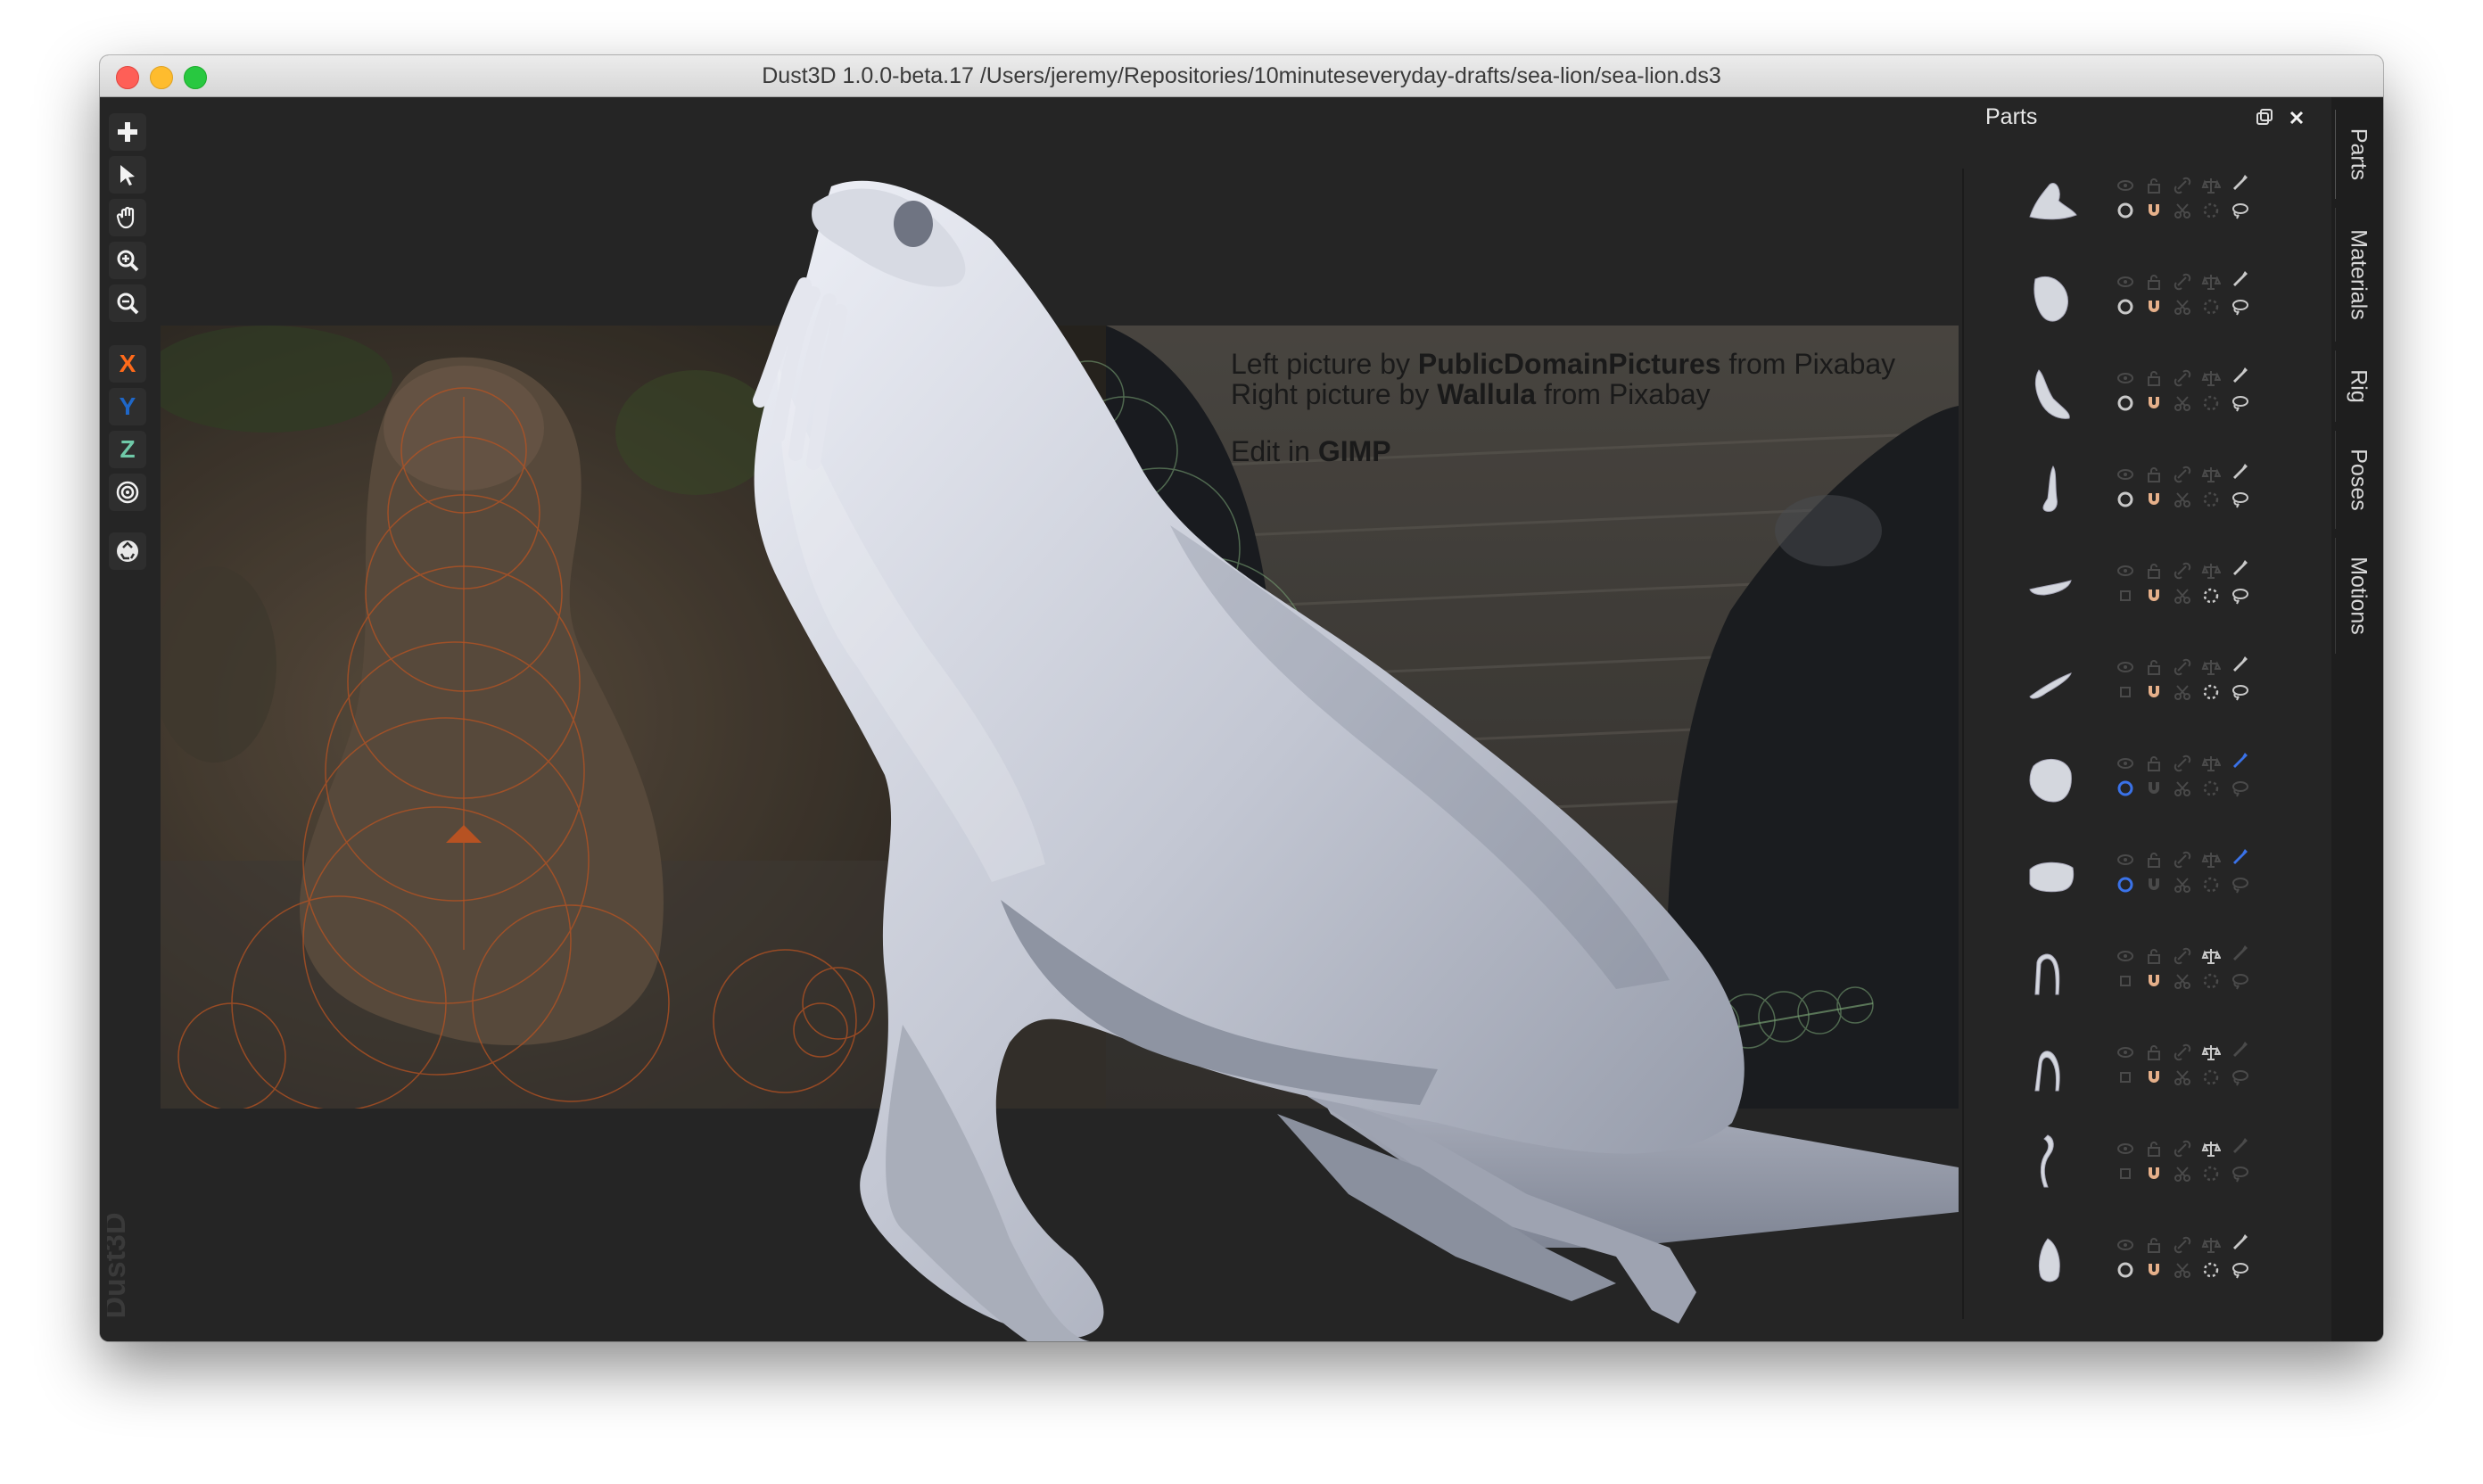  Describe the element at coordinates (2357, 155) in the screenshot. I see `tab-parts: Parts` at that location.